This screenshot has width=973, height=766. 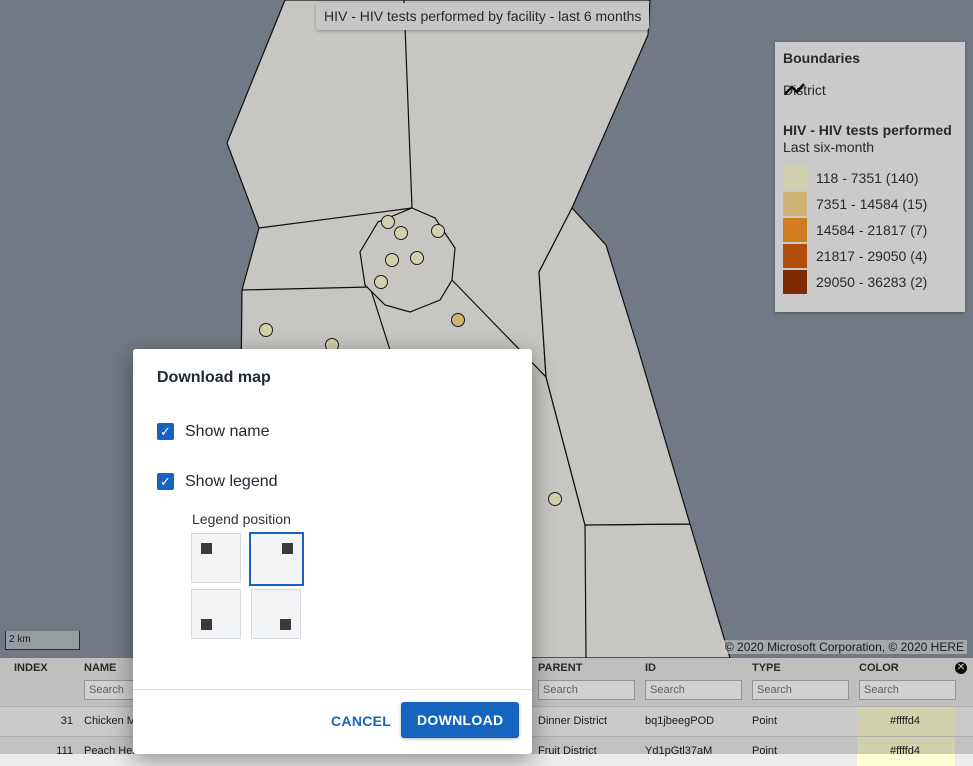 What do you see at coordinates (216, 614) in the screenshot?
I see `legend-position-bottom-left` at bounding box center [216, 614].